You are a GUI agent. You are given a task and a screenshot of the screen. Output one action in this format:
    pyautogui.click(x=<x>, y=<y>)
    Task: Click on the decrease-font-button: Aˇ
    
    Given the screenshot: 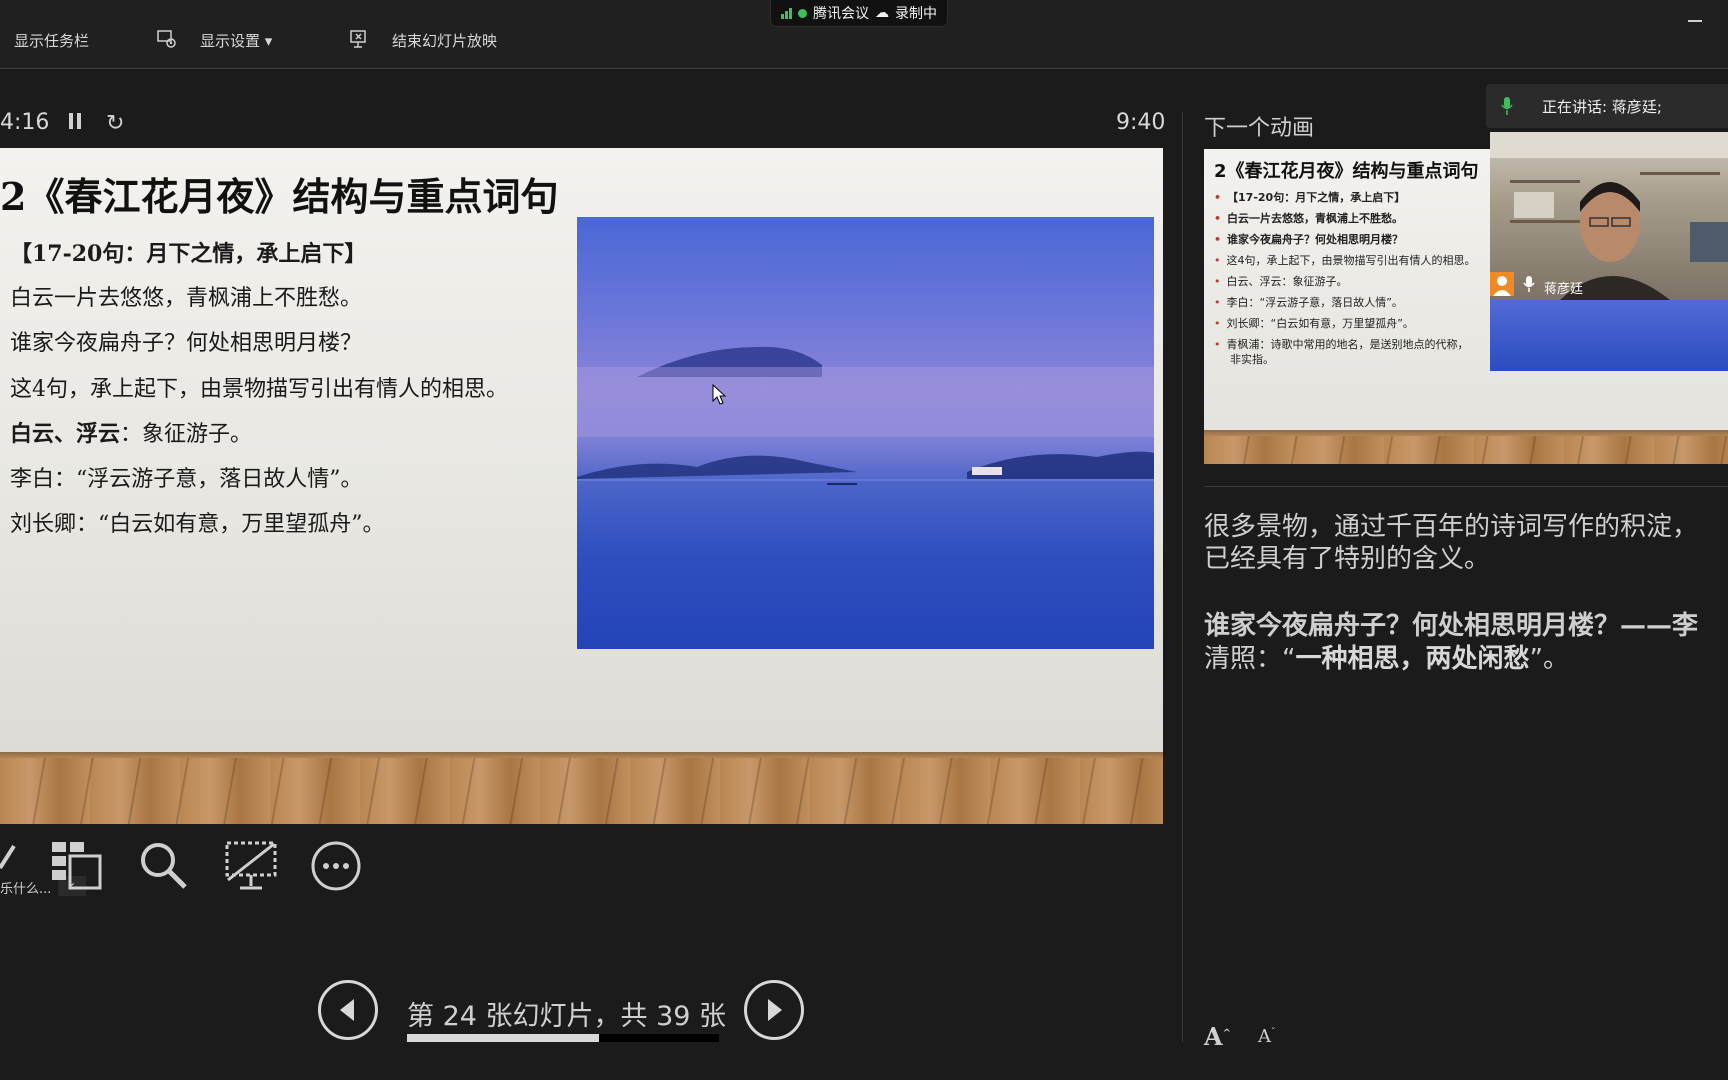 What is the action you would take?
    pyautogui.click(x=1267, y=1036)
    